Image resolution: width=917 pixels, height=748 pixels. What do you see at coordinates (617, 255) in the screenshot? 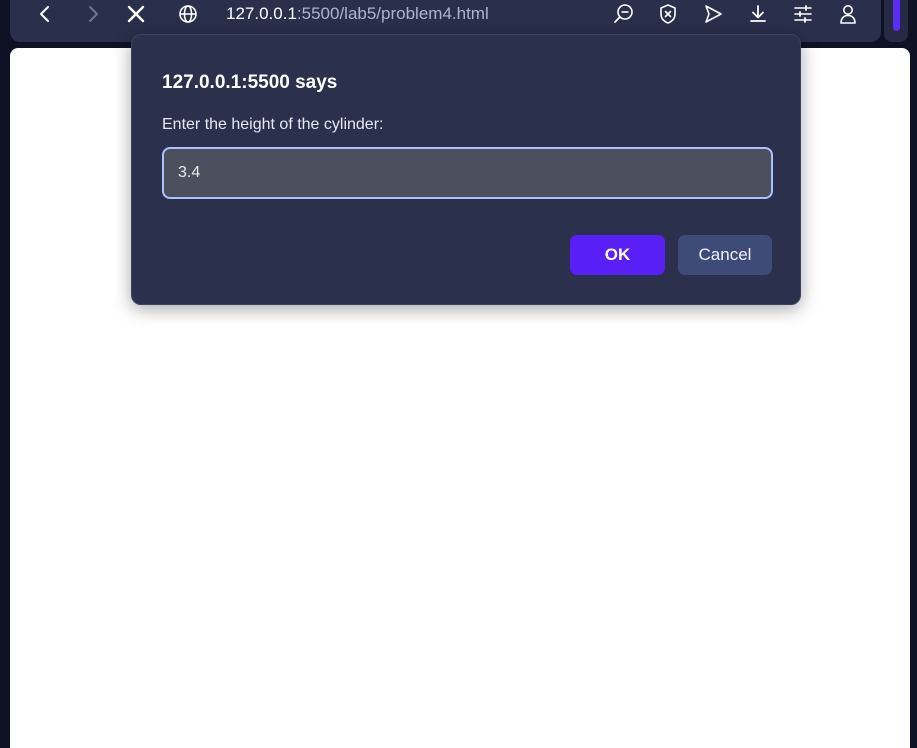
I see `ok-button: OK` at bounding box center [617, 255].